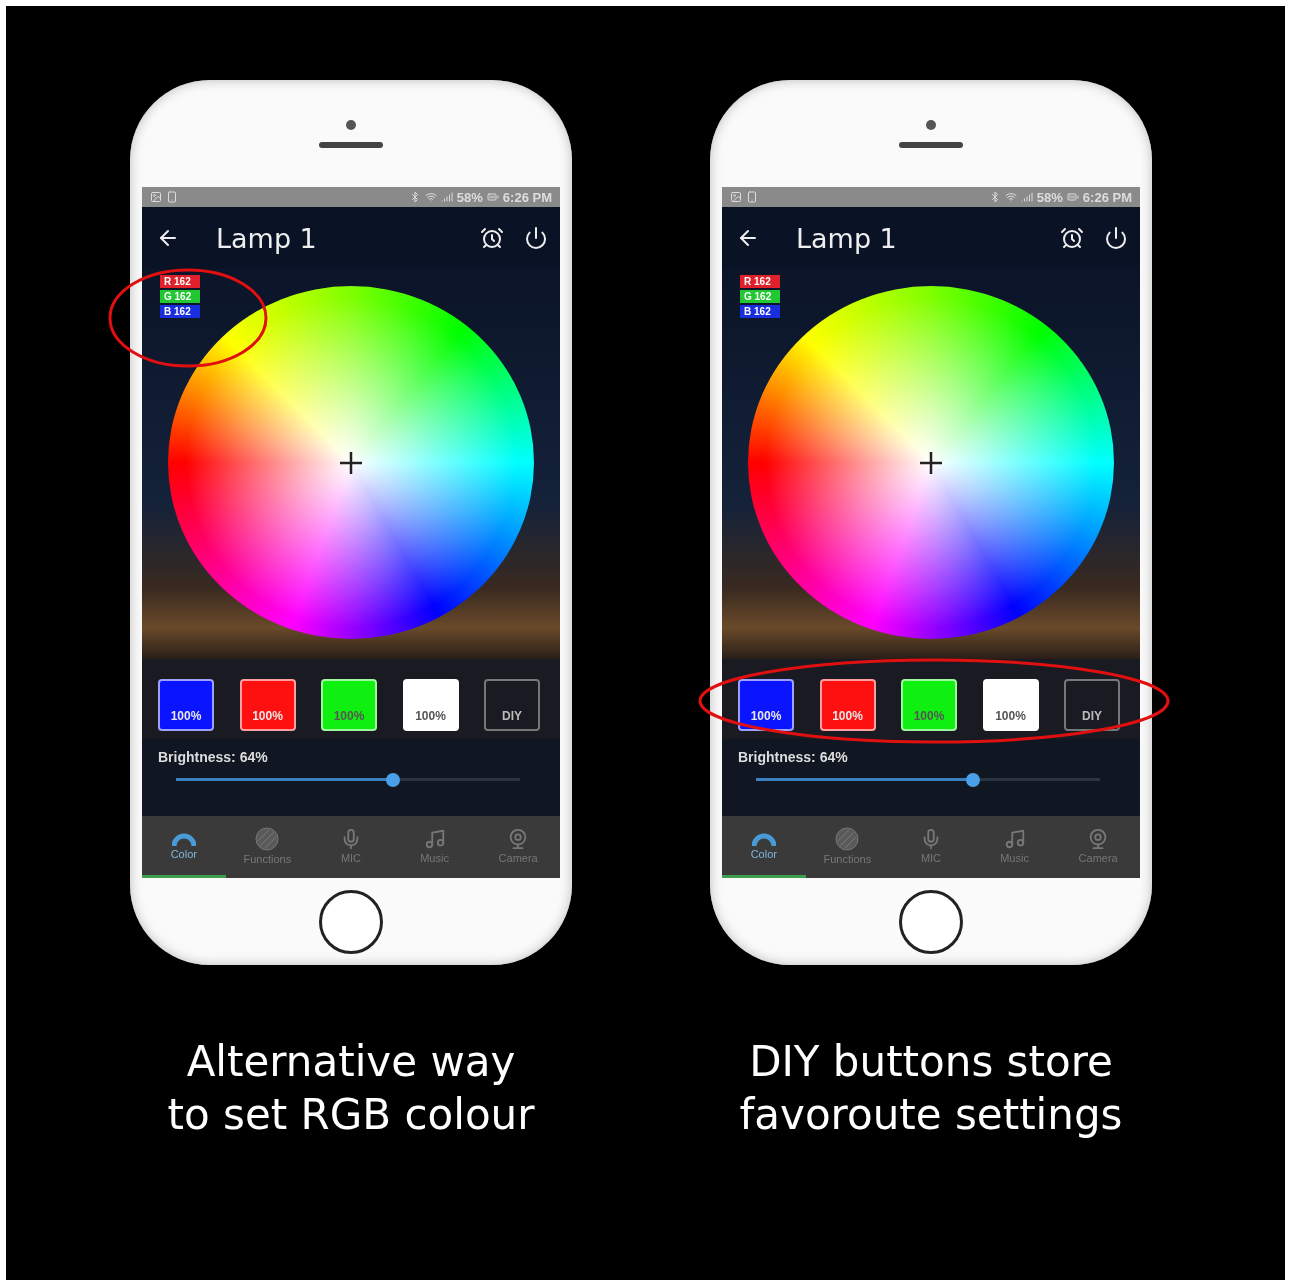 This screenshot has width=1291, height=1286. Describe the element at coordinates (931, 1061) in the screenshot. I see `caption-text: DIY buttons store` at that location.